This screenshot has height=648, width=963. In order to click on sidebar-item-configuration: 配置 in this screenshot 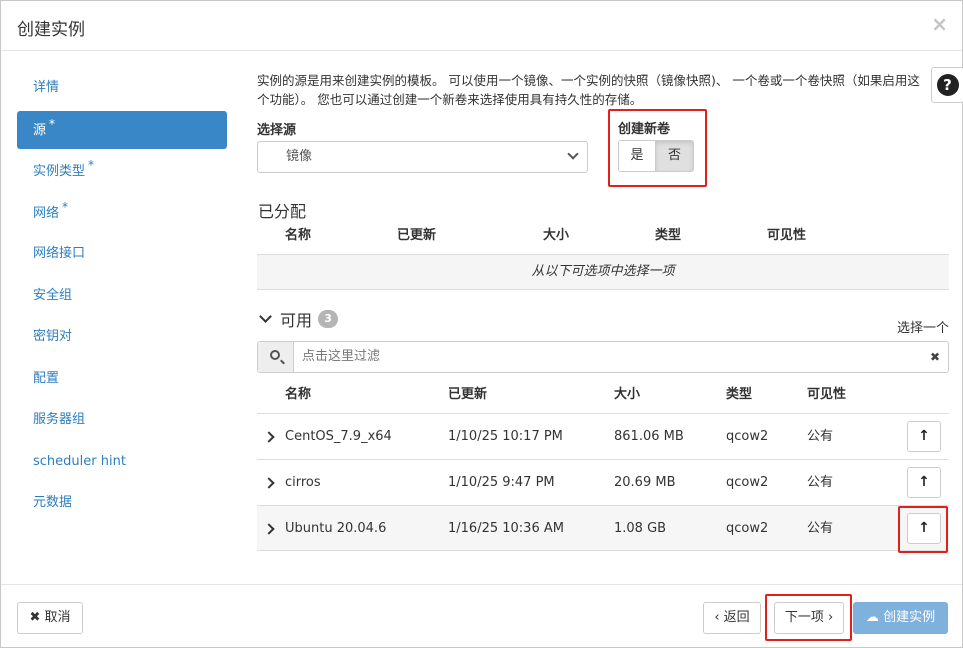, I will do `click(122, 379)`.